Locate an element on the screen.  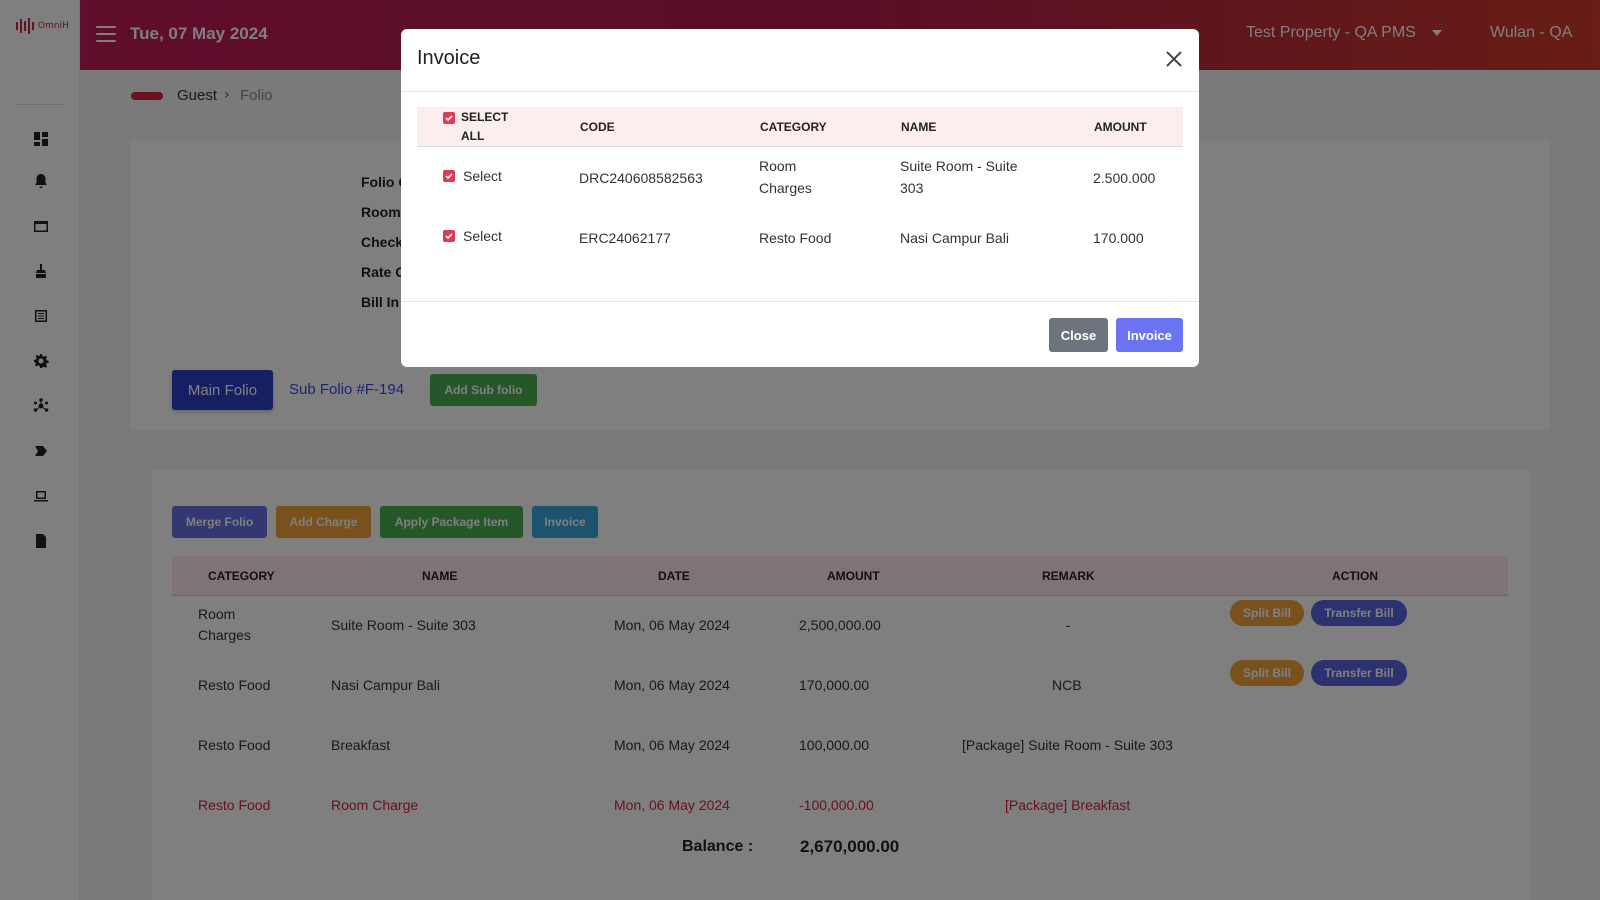
modal-title: Invoice is located at coordinates (449, 58).